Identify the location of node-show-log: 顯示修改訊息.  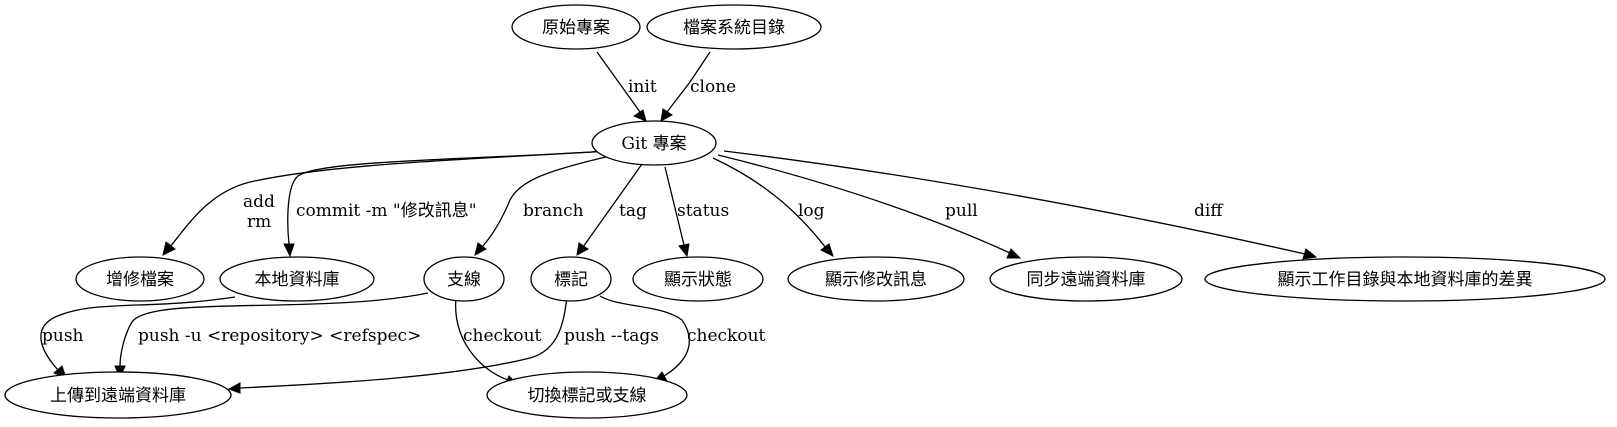
(876, 279).